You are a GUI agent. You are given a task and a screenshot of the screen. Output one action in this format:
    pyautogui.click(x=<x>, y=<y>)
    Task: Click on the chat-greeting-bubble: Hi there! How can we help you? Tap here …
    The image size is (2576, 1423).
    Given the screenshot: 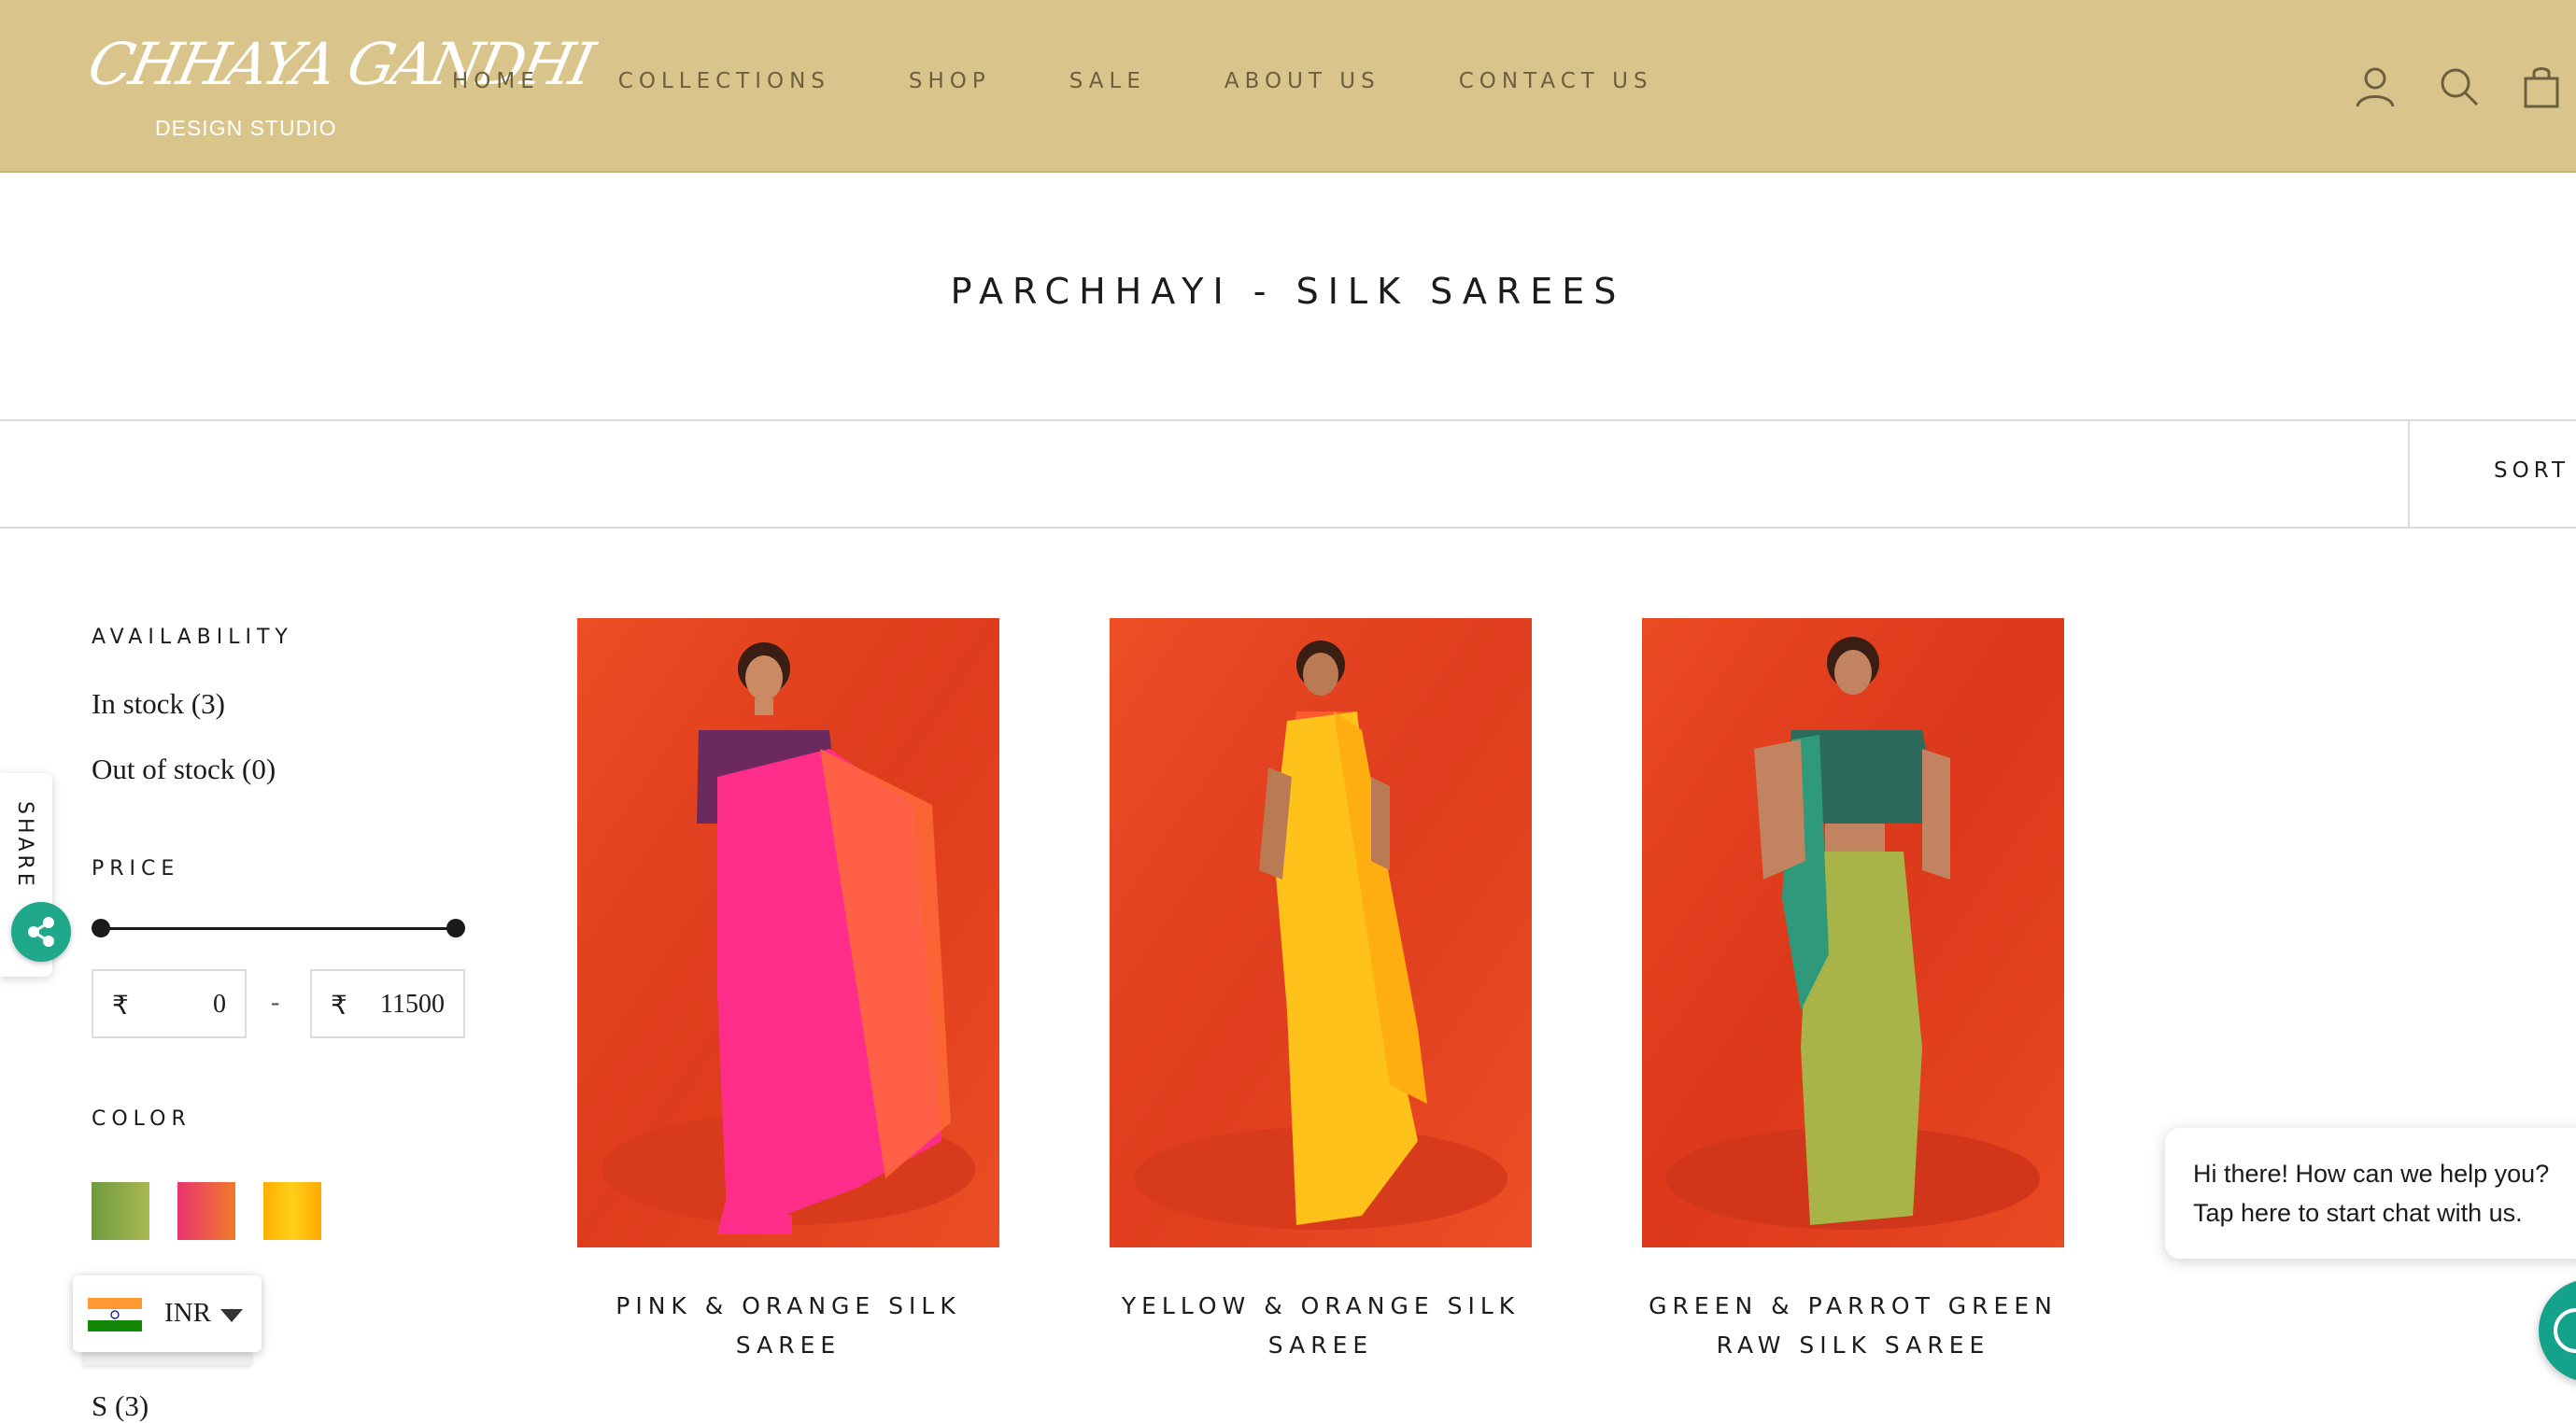 What is the action you would take?
    pyautogui.click(x=2370, y=1193)
    